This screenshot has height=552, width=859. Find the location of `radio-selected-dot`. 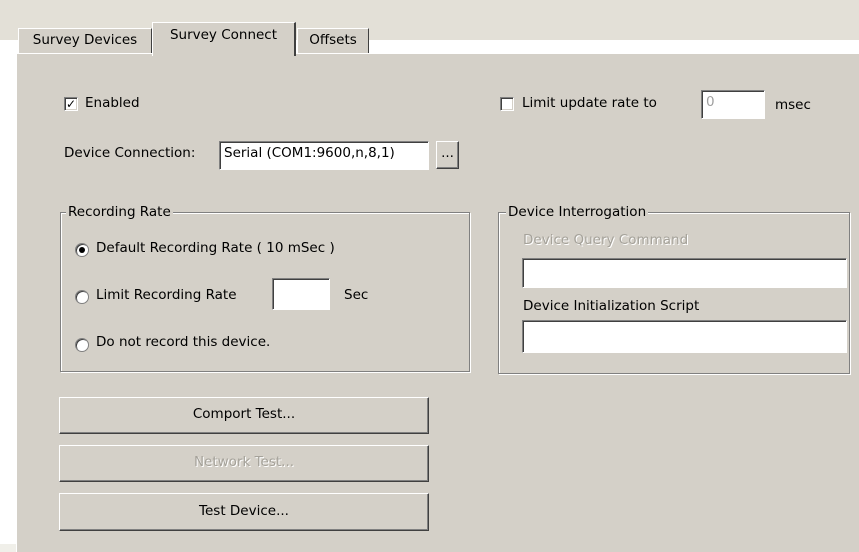

radio-selected-dot is located at coordinates (82, 250).